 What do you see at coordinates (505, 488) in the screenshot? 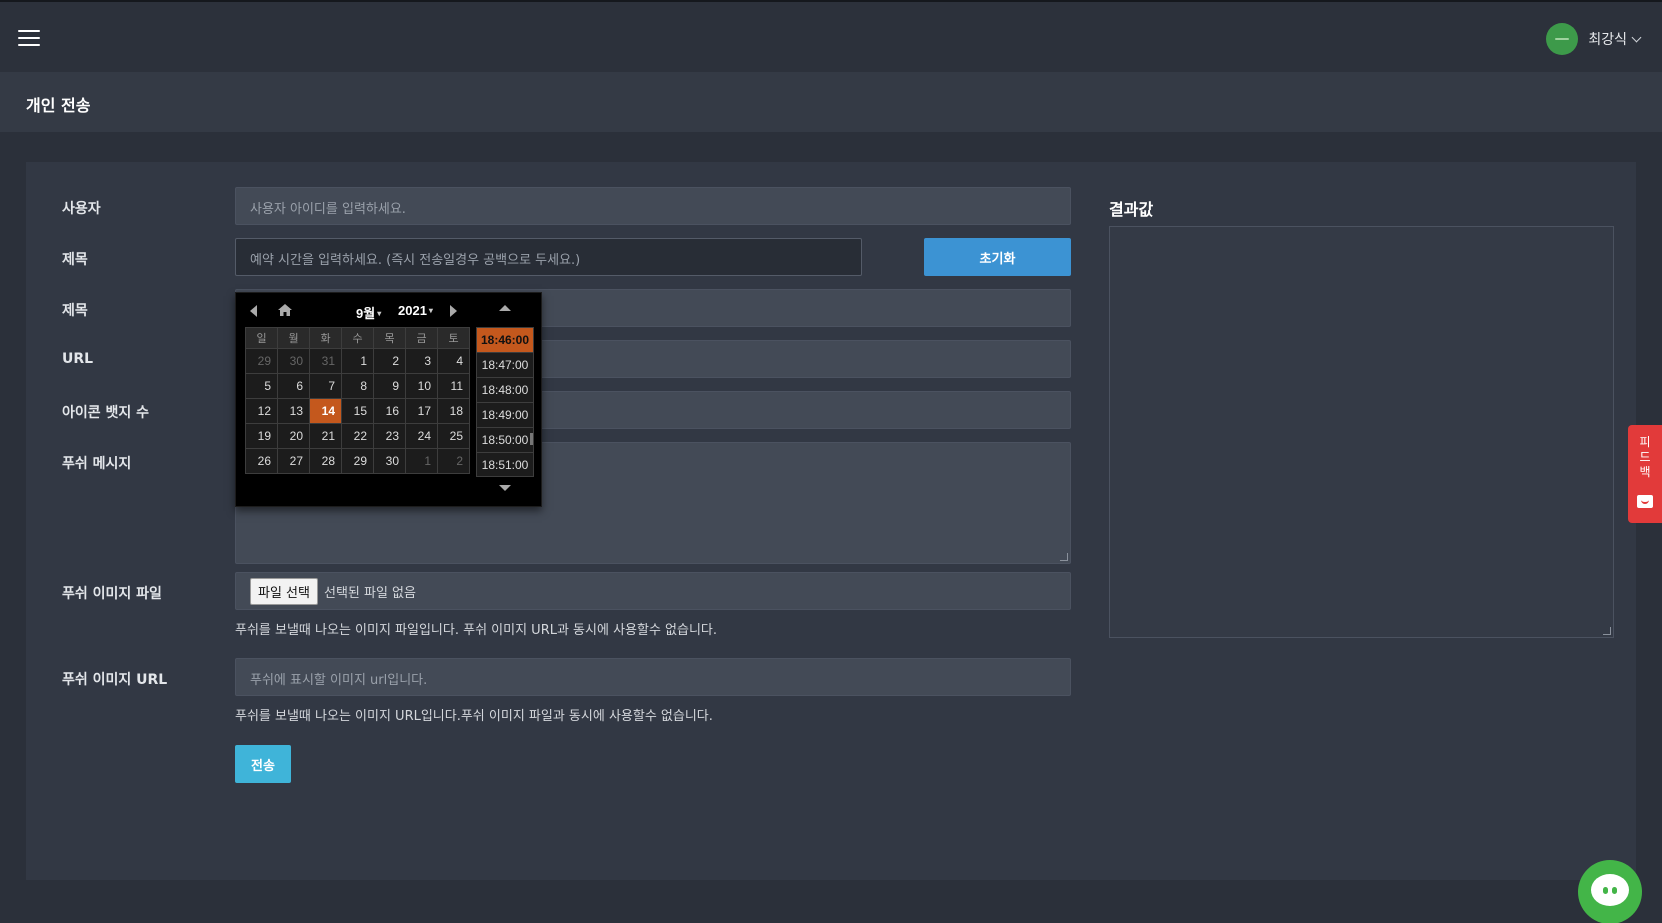
I see `time-down-icon` at bounding box center [505, 488].